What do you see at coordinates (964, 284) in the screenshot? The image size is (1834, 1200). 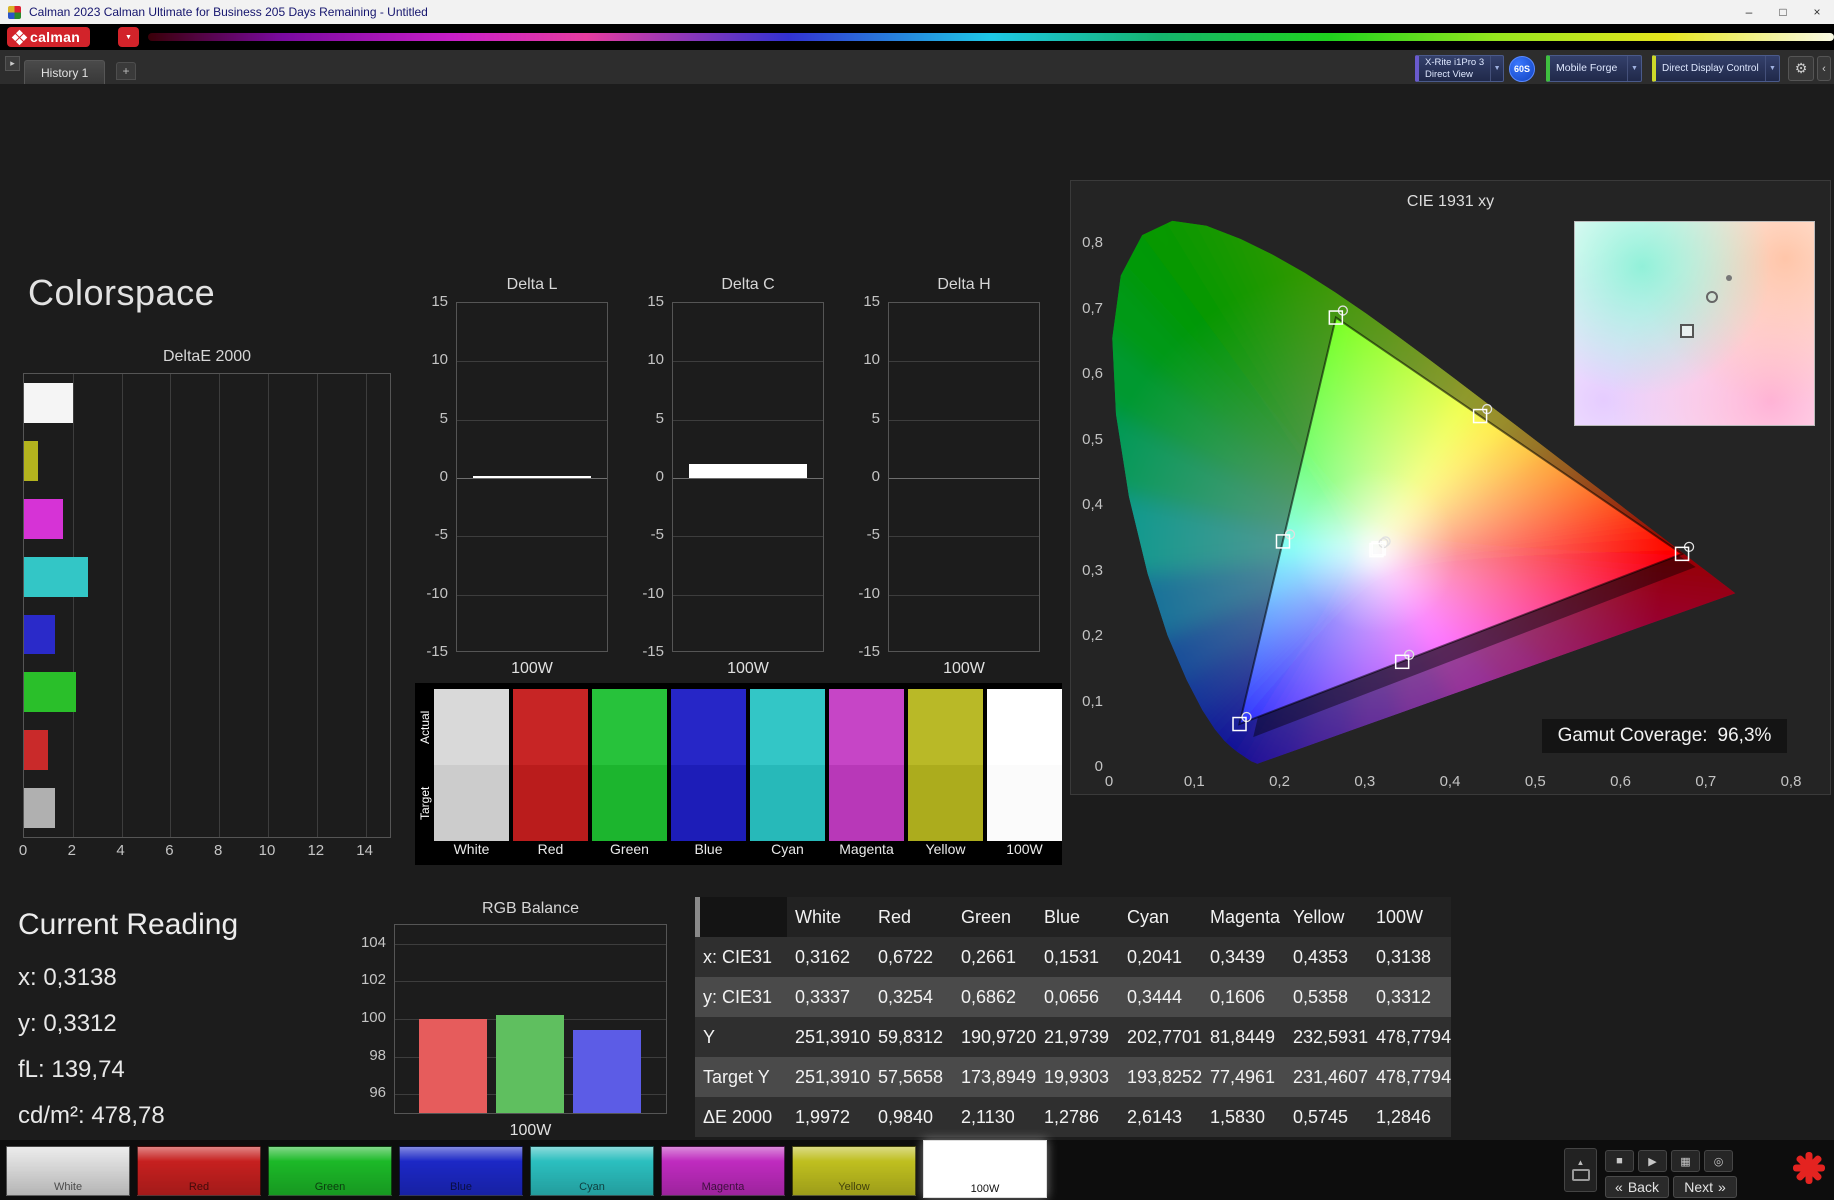 I see `chart-title-delta-h: Delta H` at bounding box center [964, 284].